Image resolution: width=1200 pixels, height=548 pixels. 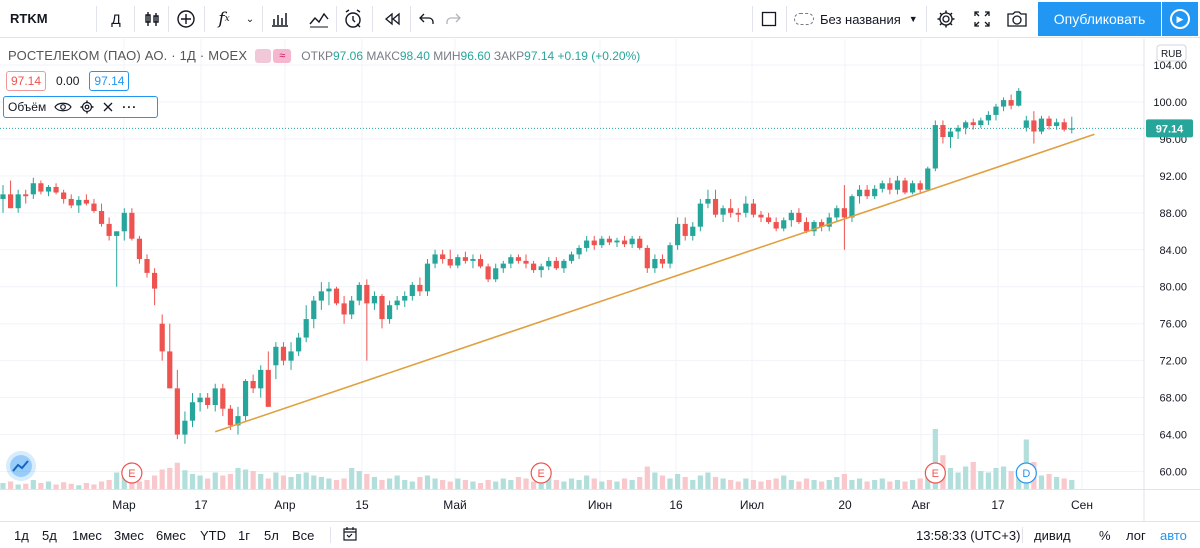 I want to click on line-chart-icon, so click(x=319, y=19).